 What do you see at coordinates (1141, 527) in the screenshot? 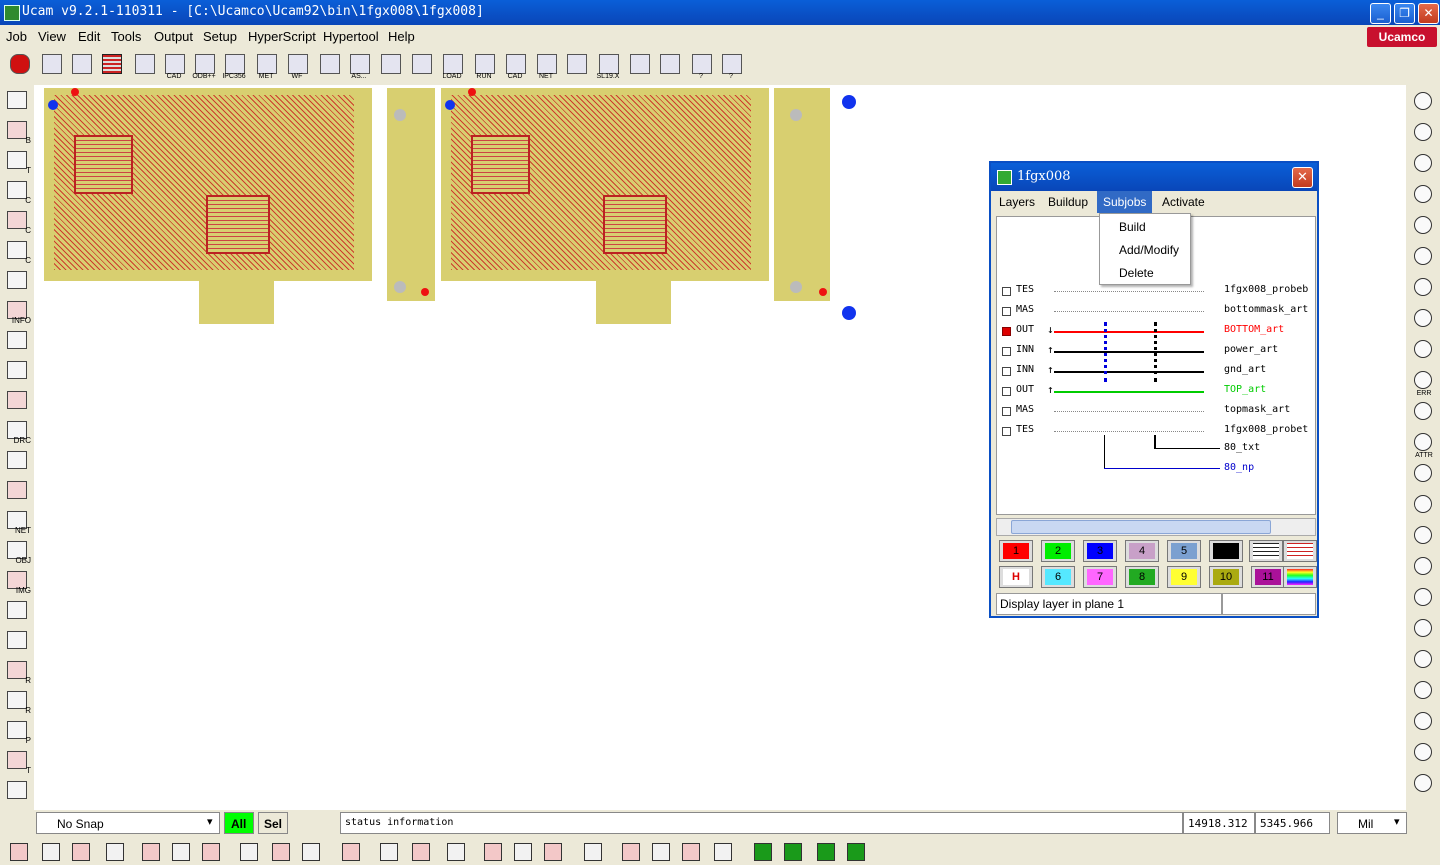
I see `scrollbar-thumb` at bounding box center [1141, 527].